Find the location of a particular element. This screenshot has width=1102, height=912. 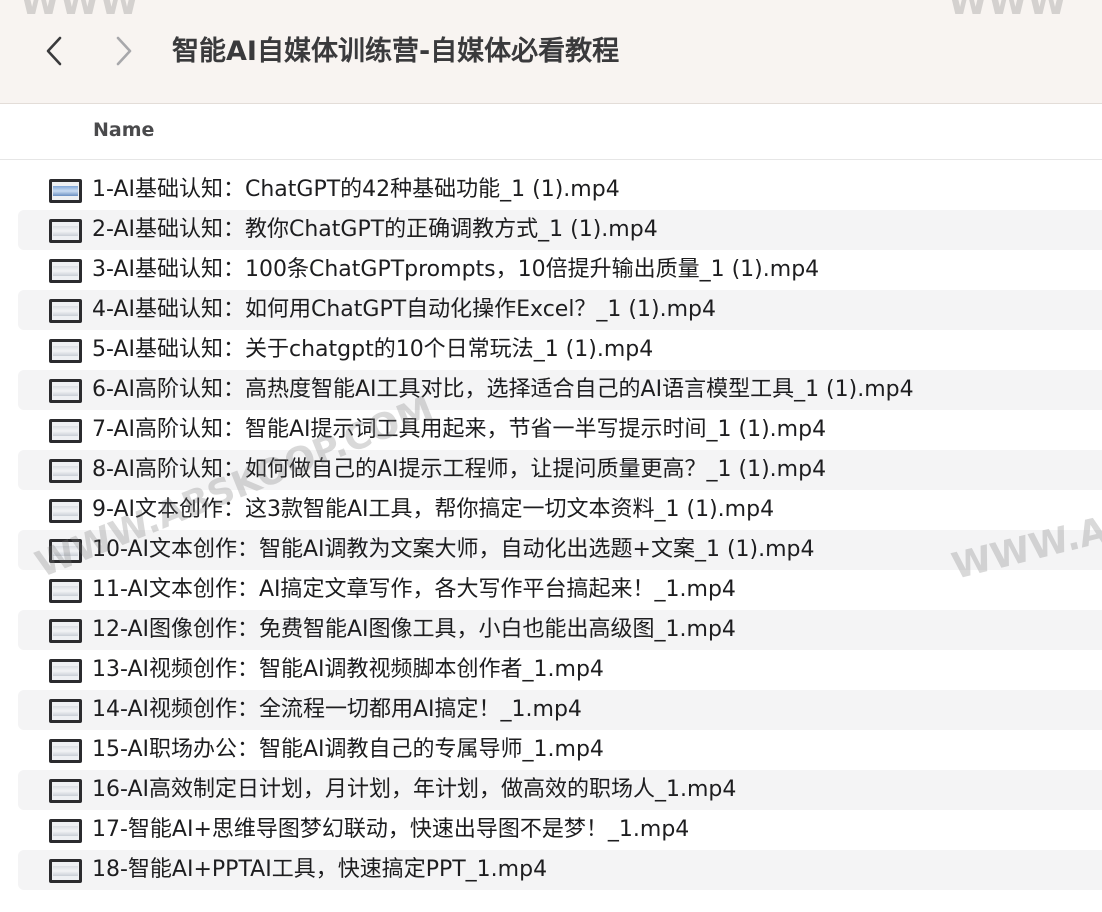

file-name: 18-智能AI+PPTAI工具，快速搞定PPT_1.mp4 is located at coordinates (320, 869).